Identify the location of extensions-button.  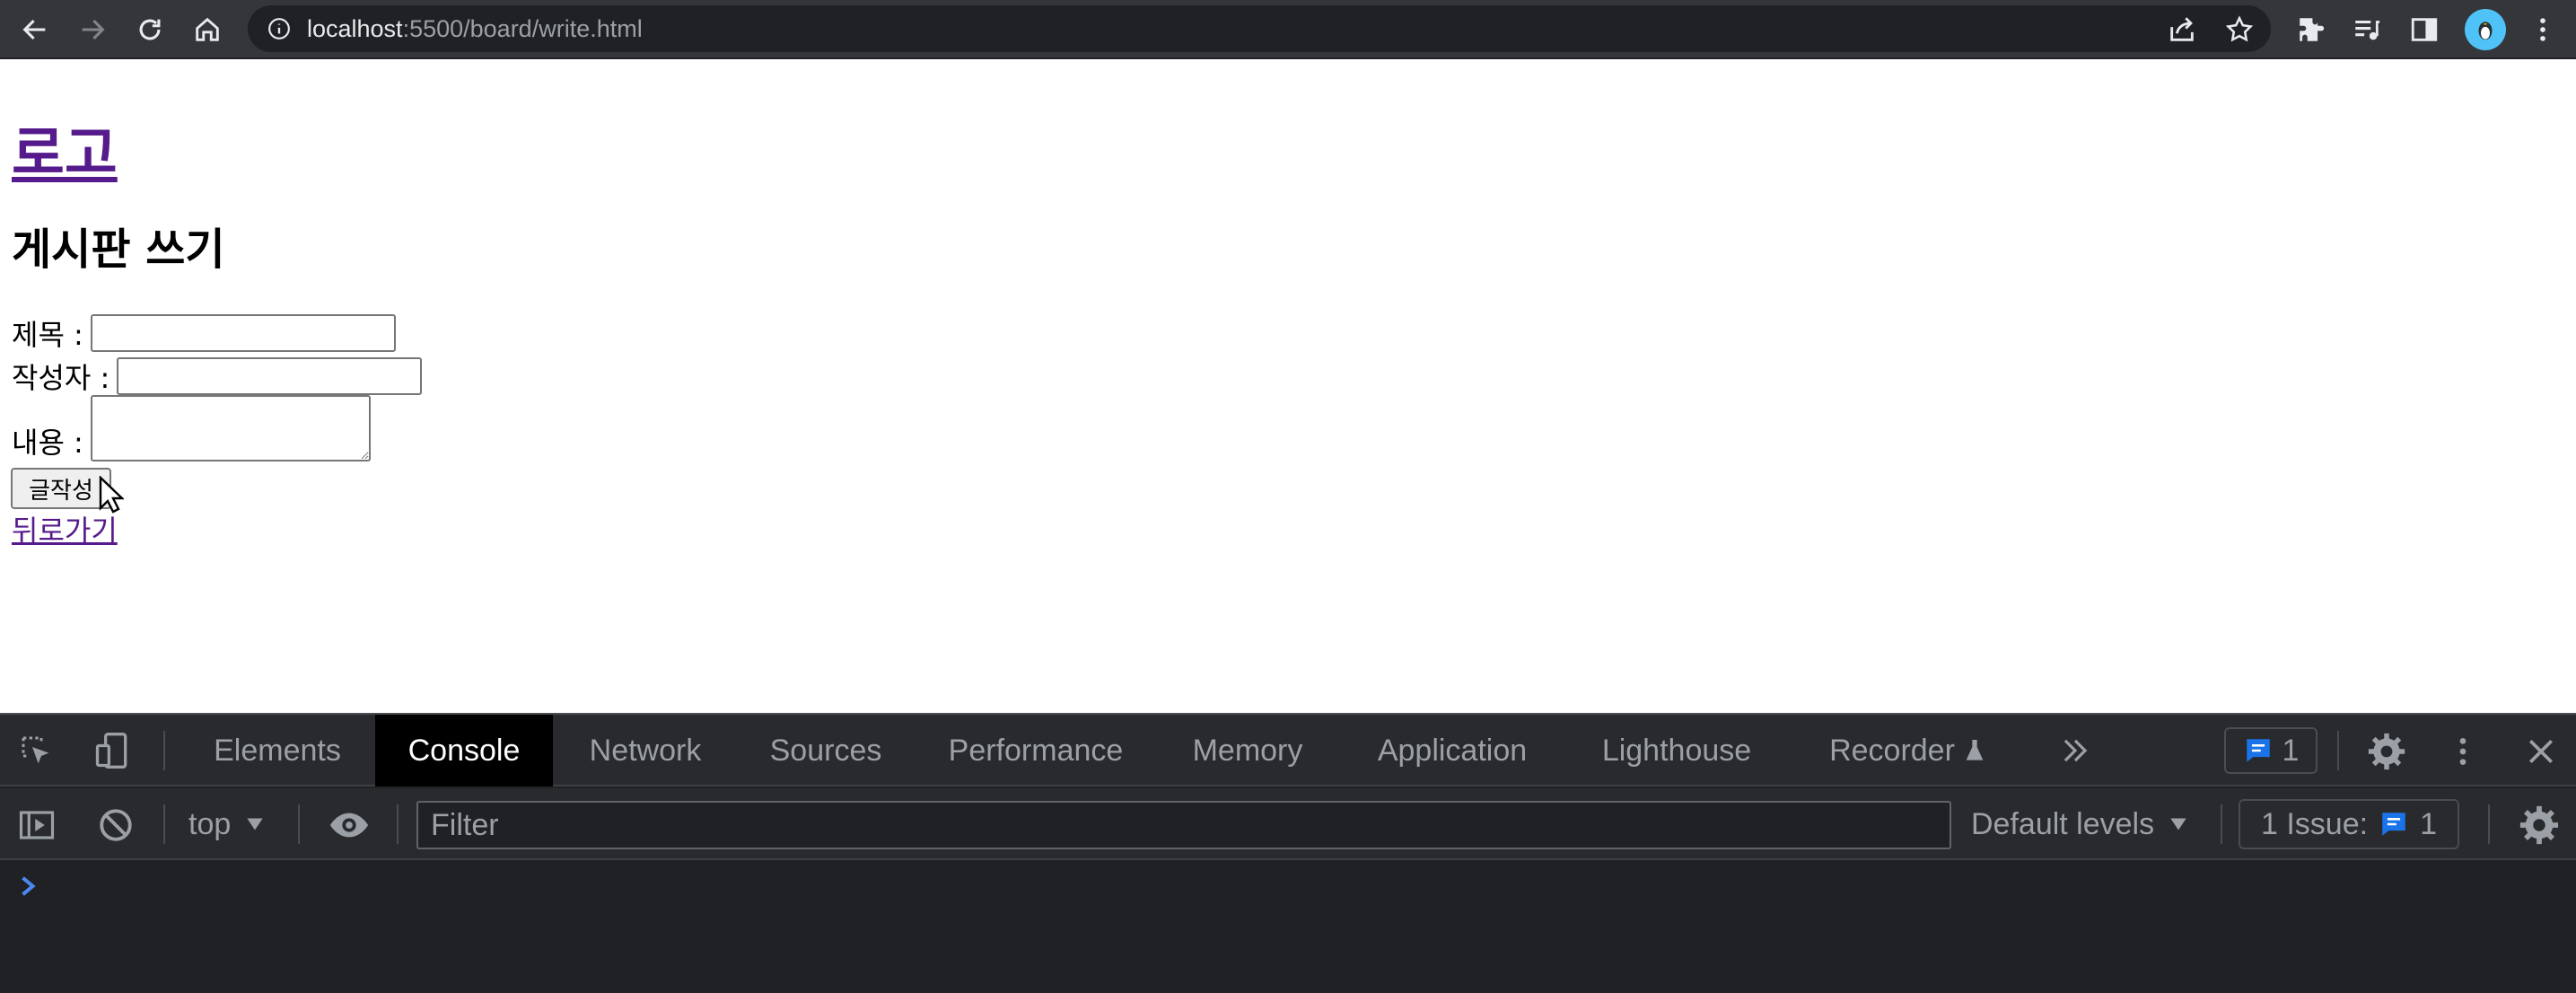
(2311, 29).